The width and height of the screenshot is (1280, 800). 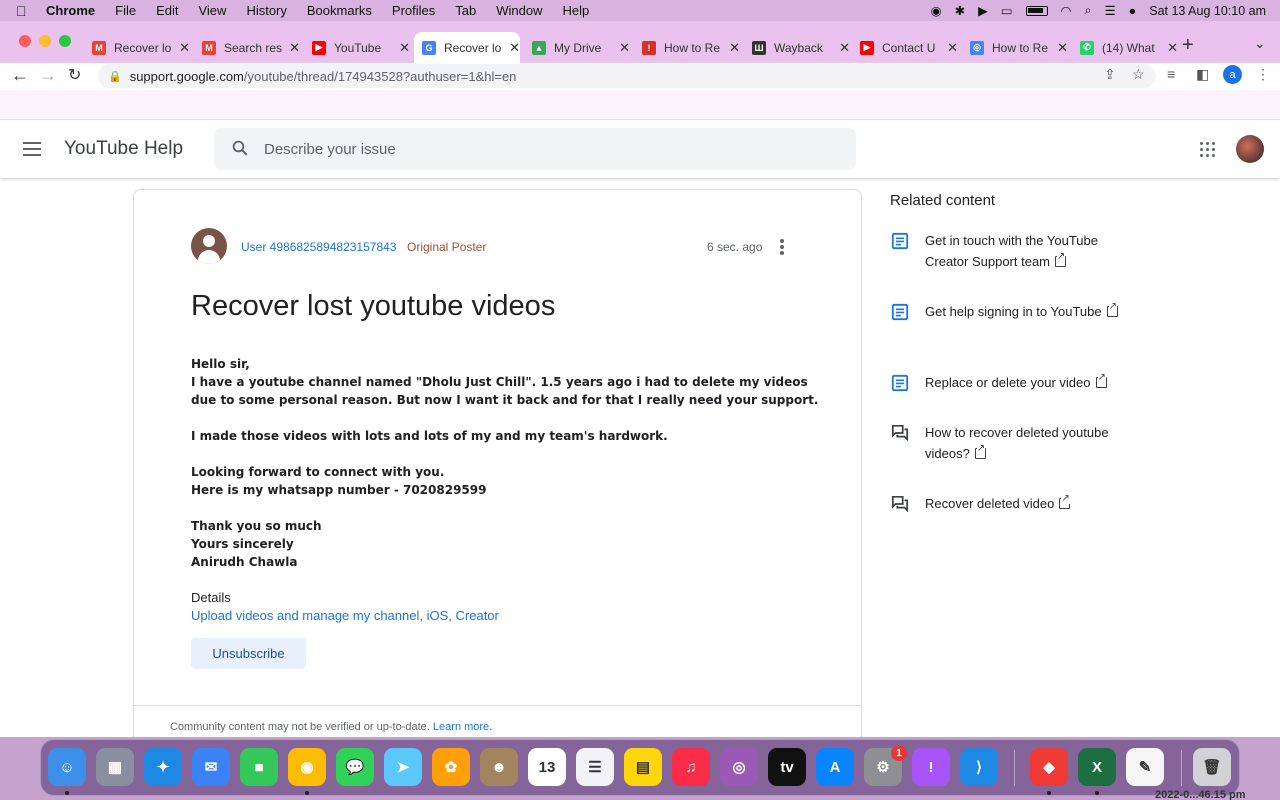 I want to click on vscode-icon: ⟩, so click(x=979, y=767).